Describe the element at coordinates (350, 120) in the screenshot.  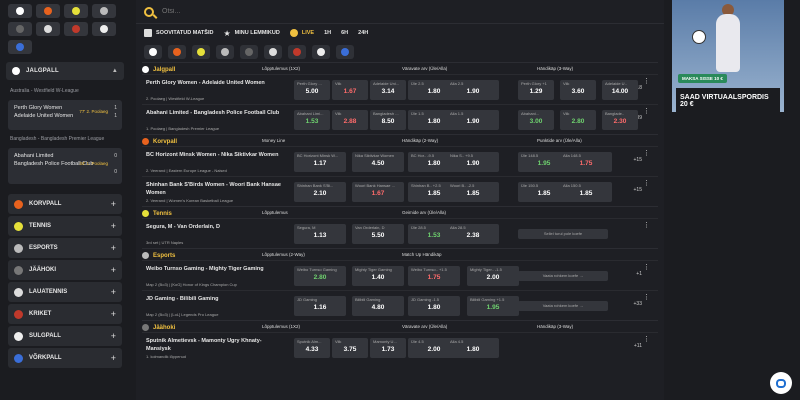
I see `odds-button: Viik 2.88` at that location.